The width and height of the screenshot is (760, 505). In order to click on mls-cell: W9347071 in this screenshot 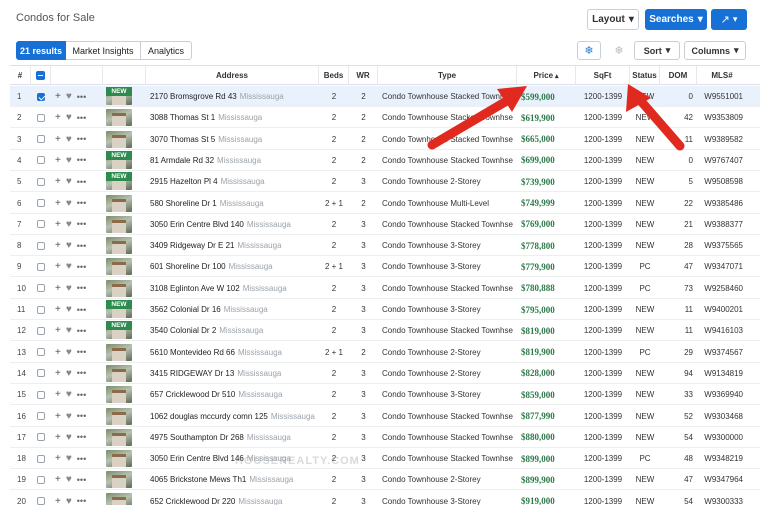, I will do `click(722, 266)`.